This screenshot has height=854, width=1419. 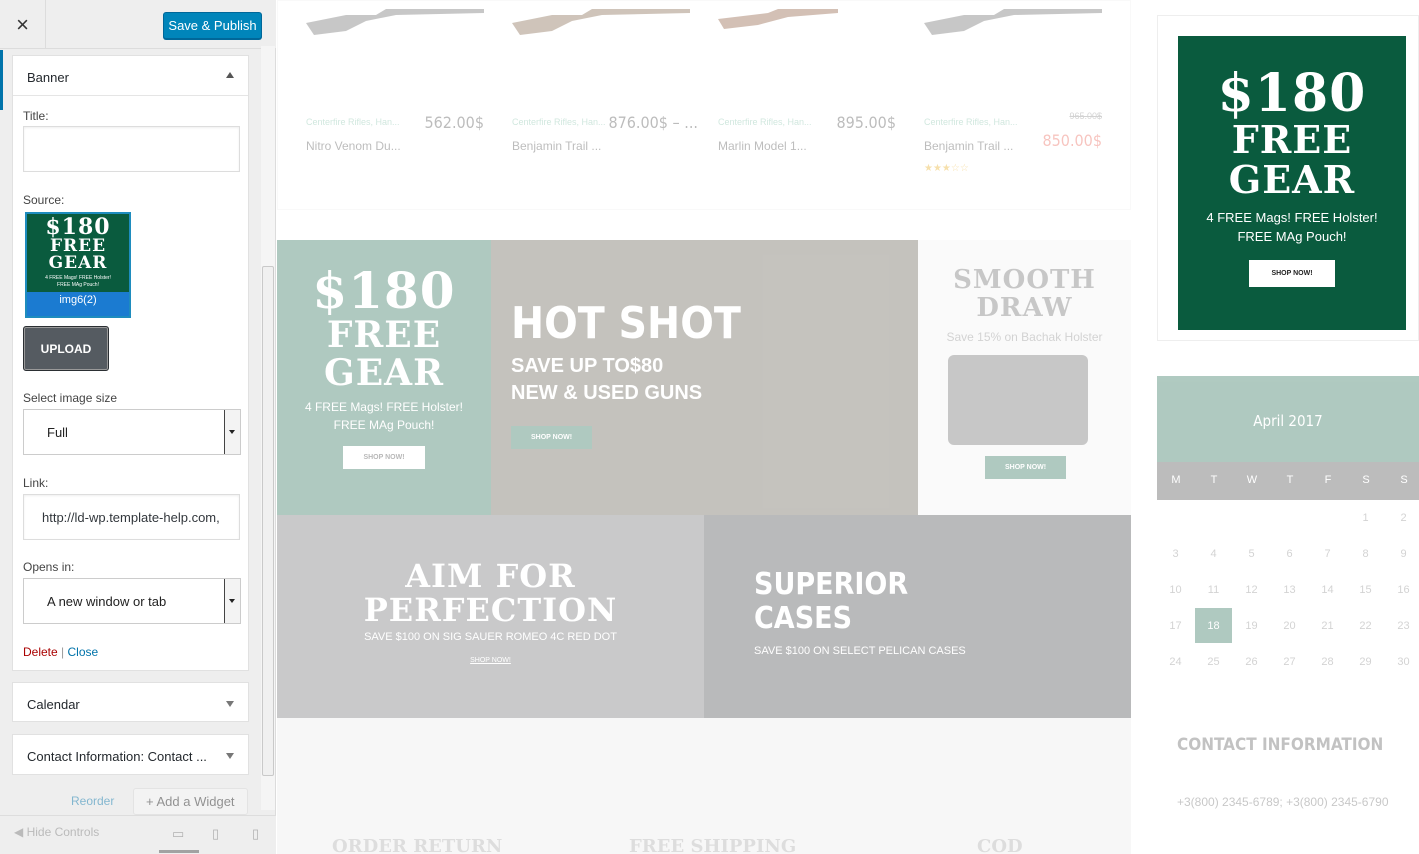 I want to click on calendar-day: 22, so click(x=1365, y=625).